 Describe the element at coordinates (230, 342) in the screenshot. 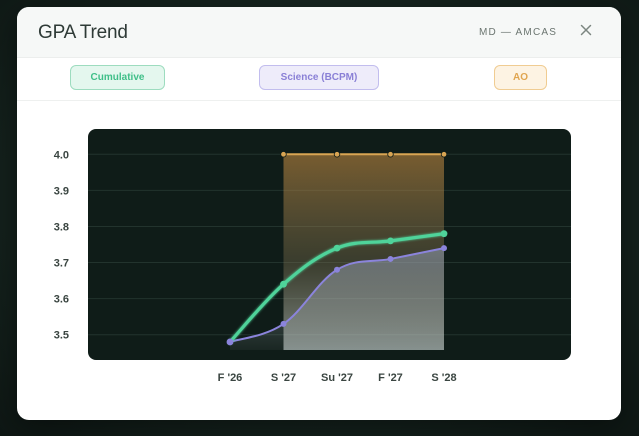

I see `origin-data-point` at that location.